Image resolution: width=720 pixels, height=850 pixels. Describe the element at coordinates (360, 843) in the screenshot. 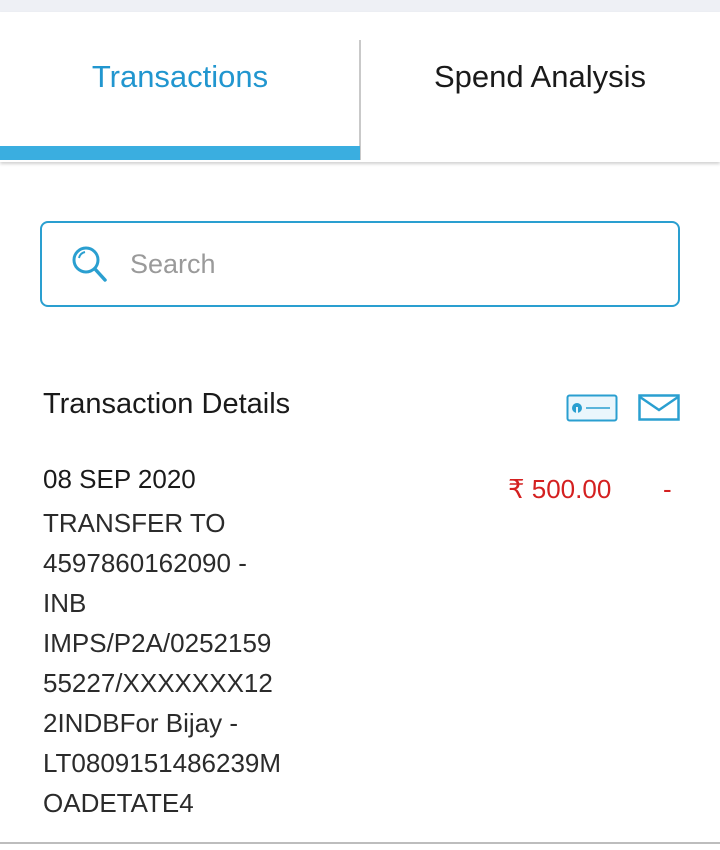

I see `row-divider` at that location.